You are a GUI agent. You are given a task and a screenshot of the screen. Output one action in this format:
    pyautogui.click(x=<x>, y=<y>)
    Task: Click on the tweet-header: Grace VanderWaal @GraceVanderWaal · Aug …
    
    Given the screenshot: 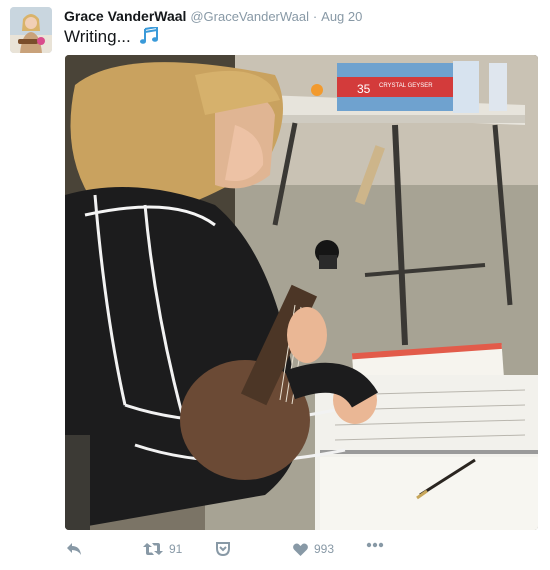 What is the action you would take?
    pyautogui.click(x=213, y=16)
    